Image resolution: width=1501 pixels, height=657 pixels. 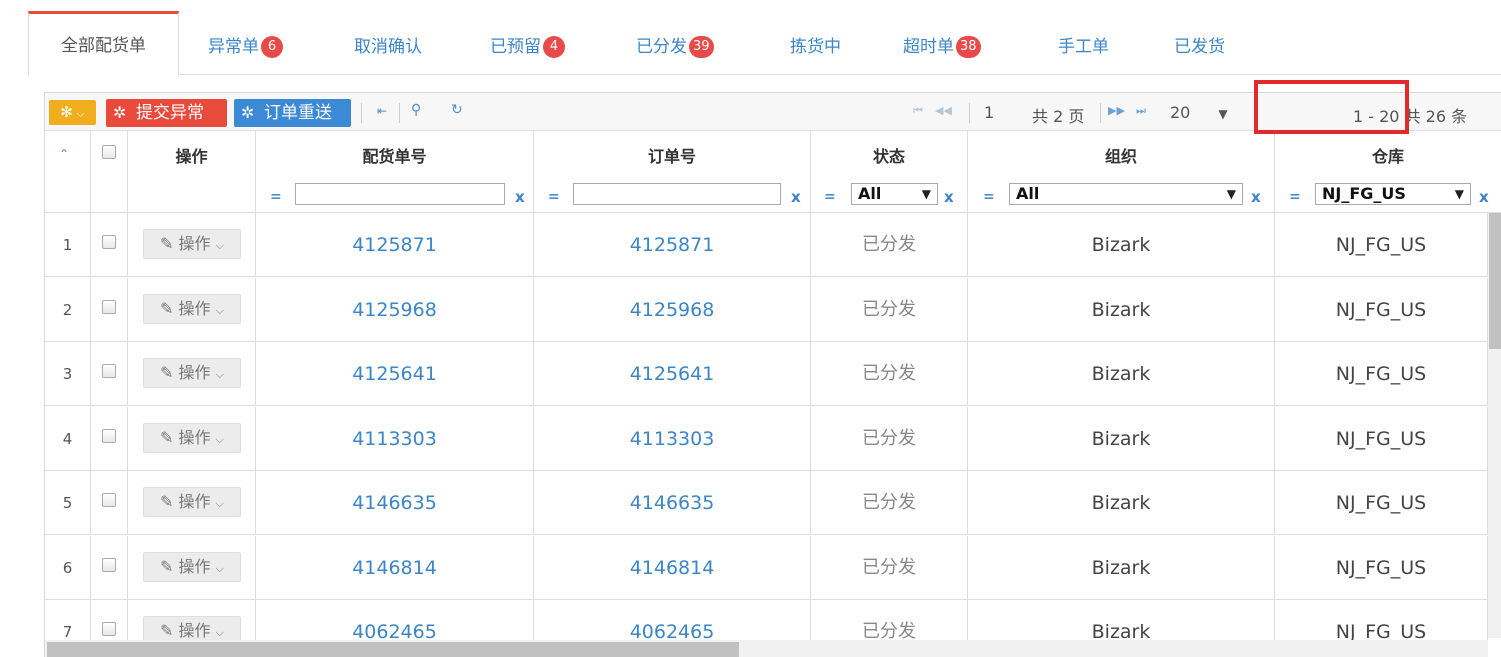 I want to click on select-all-checkbox, so click(x=109, y=152).